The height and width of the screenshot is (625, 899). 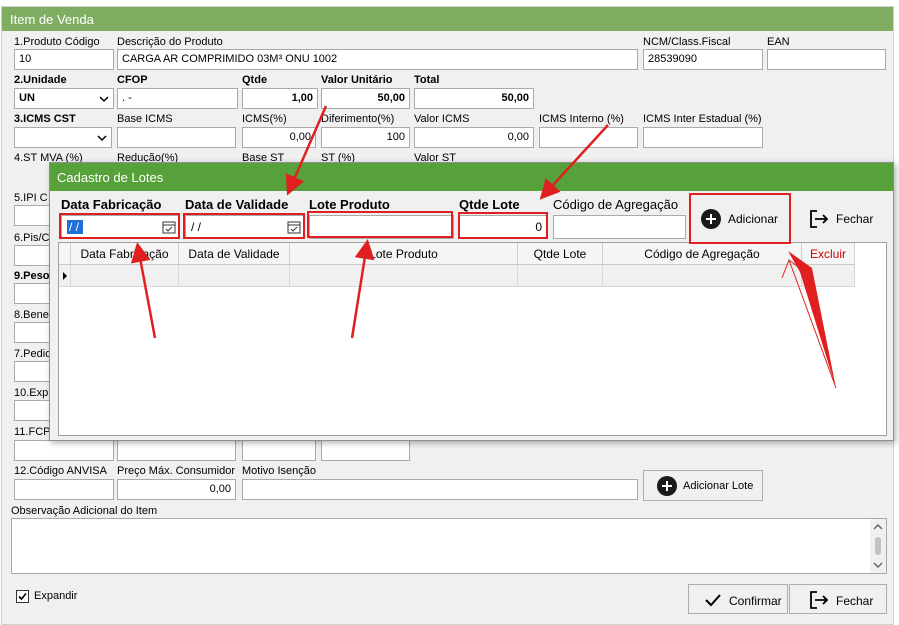 What do you see at coordinates (32, 238) in the screenshot?
I see `section-6-label: 6.Pis/C` at bounding box center [32, 238].